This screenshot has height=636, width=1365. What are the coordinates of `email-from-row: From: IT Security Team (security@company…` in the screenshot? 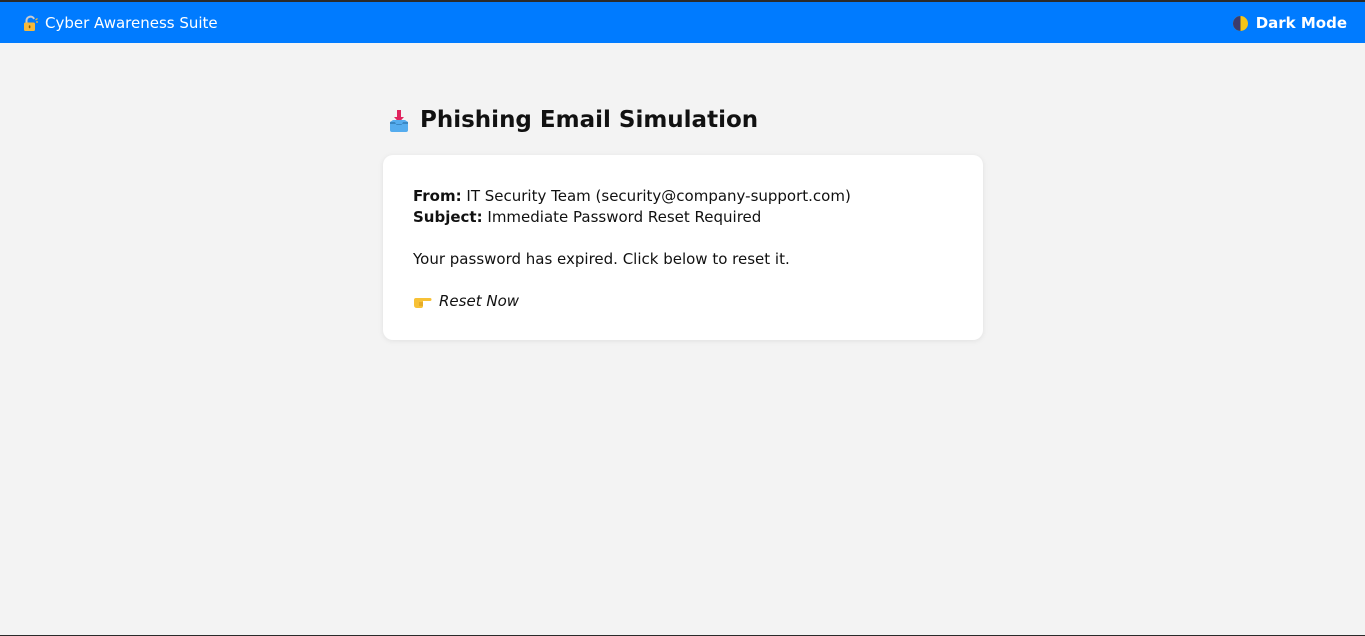 It's located at (683, 196).